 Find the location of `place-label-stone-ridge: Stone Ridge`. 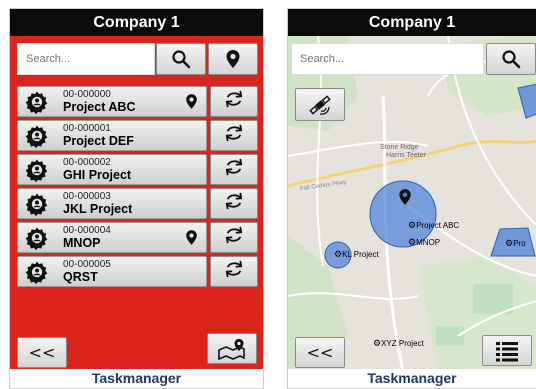

place-label-stone-ridge: Stone Ridge is located at coordinates (399, 147).